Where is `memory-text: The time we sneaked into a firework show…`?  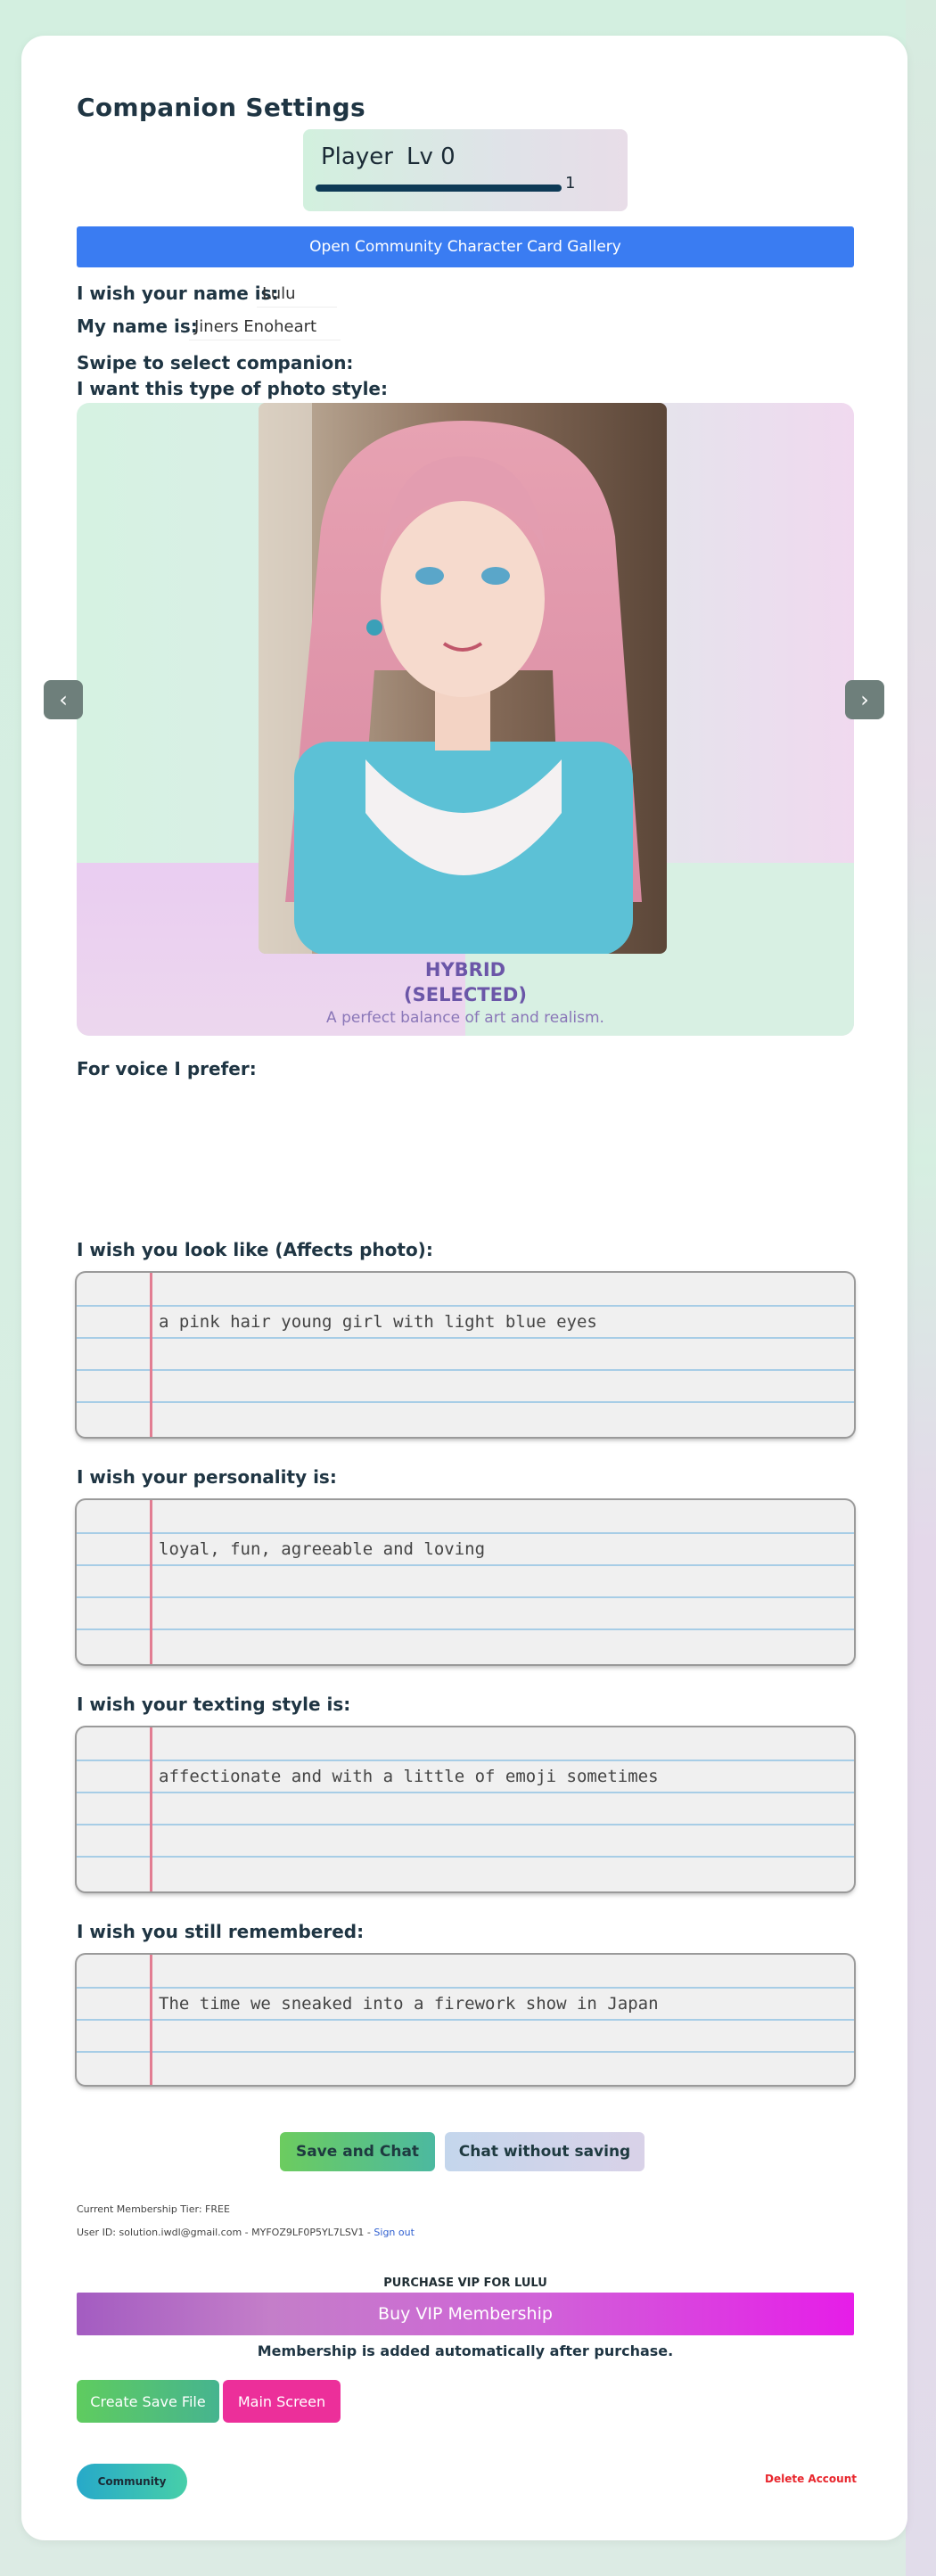
memory-text: The time we sneaked into a firework show… is located at coordinates (409, 2004).